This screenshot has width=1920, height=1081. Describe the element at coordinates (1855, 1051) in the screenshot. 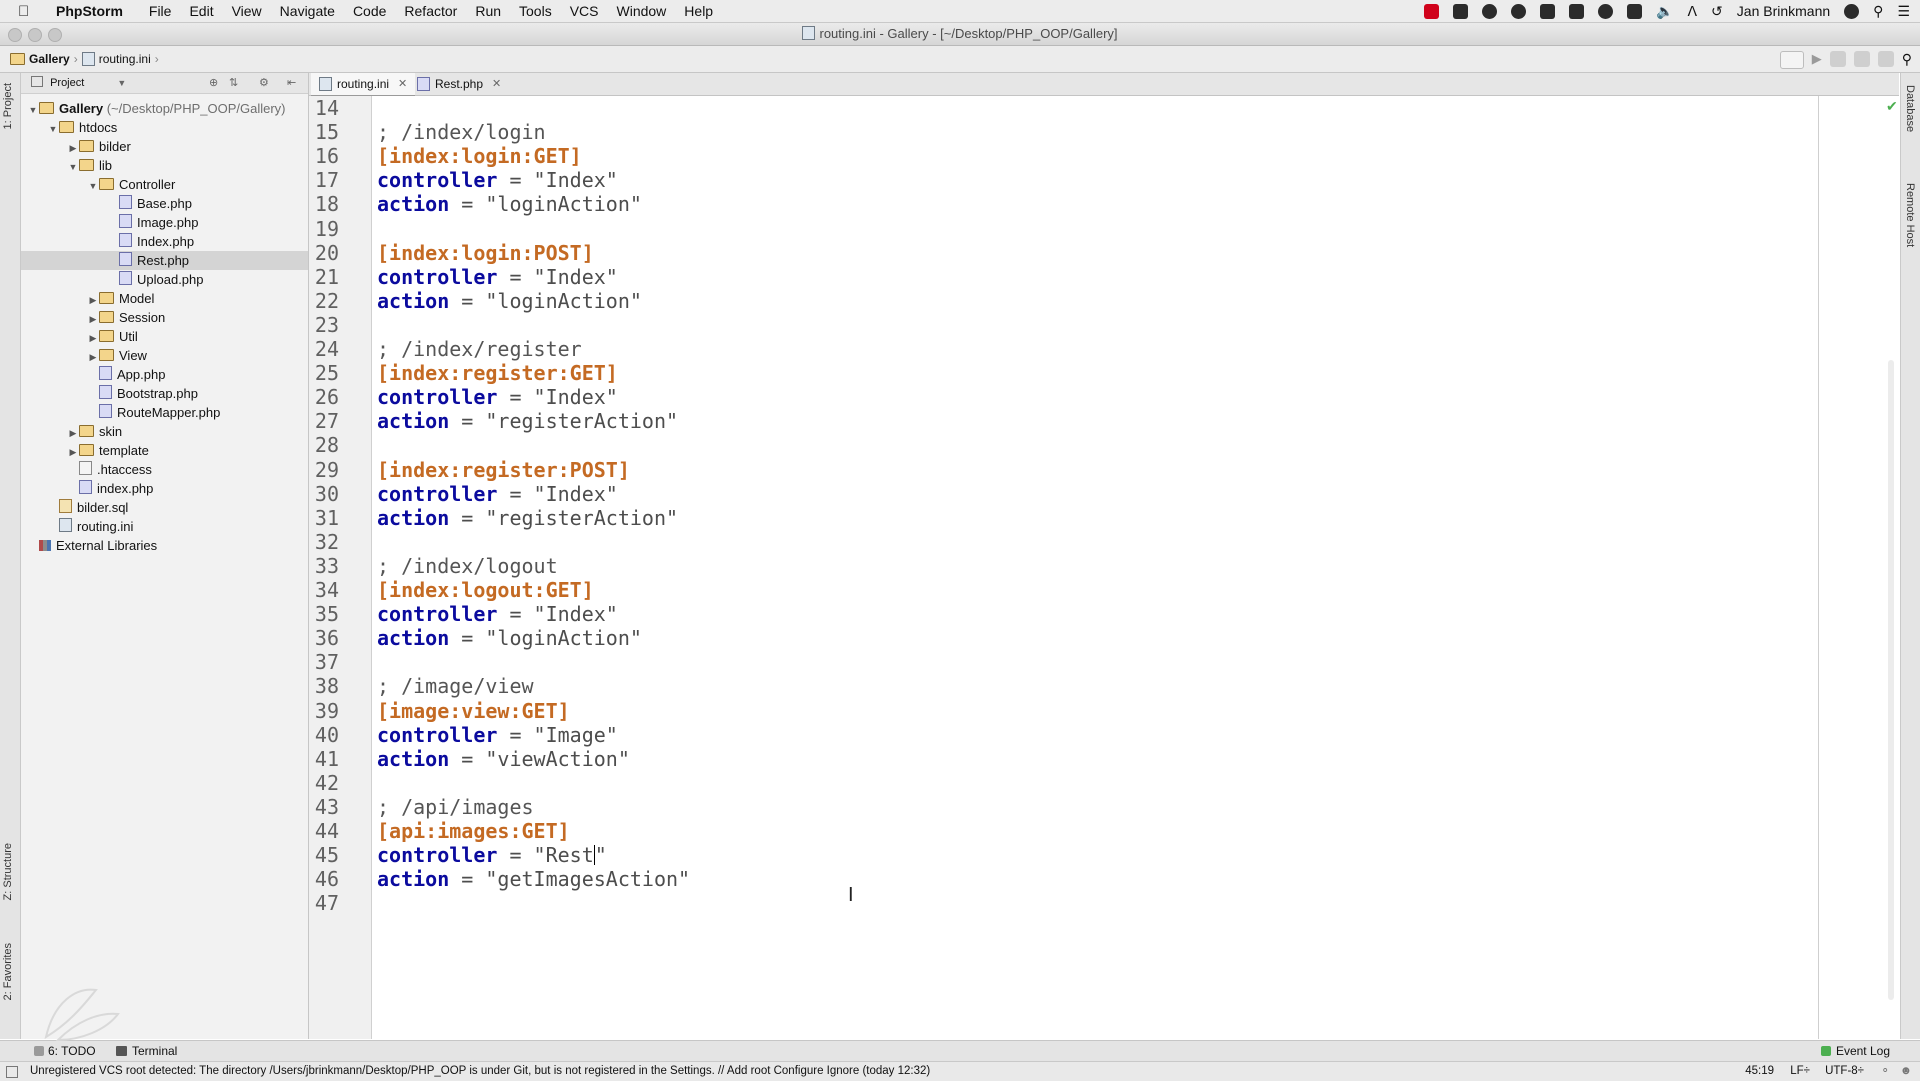

I see `event-log-tool-button: Event Log` at that location.